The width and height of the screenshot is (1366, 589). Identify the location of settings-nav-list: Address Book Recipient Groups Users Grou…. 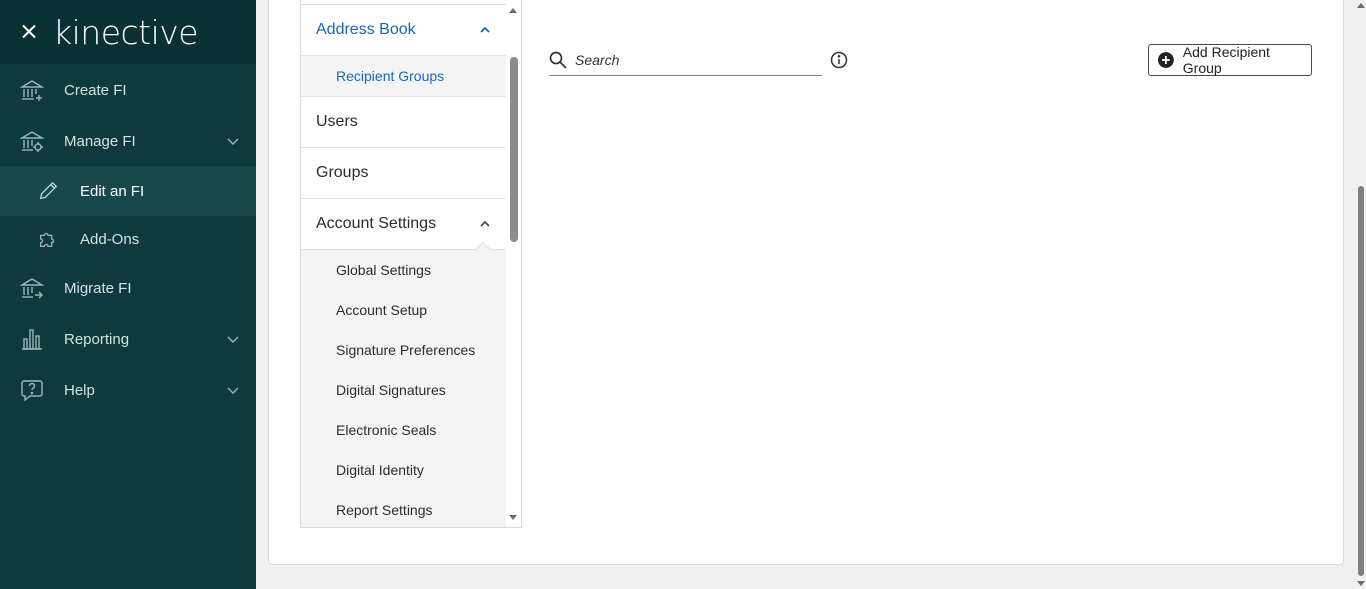
(404, 263).